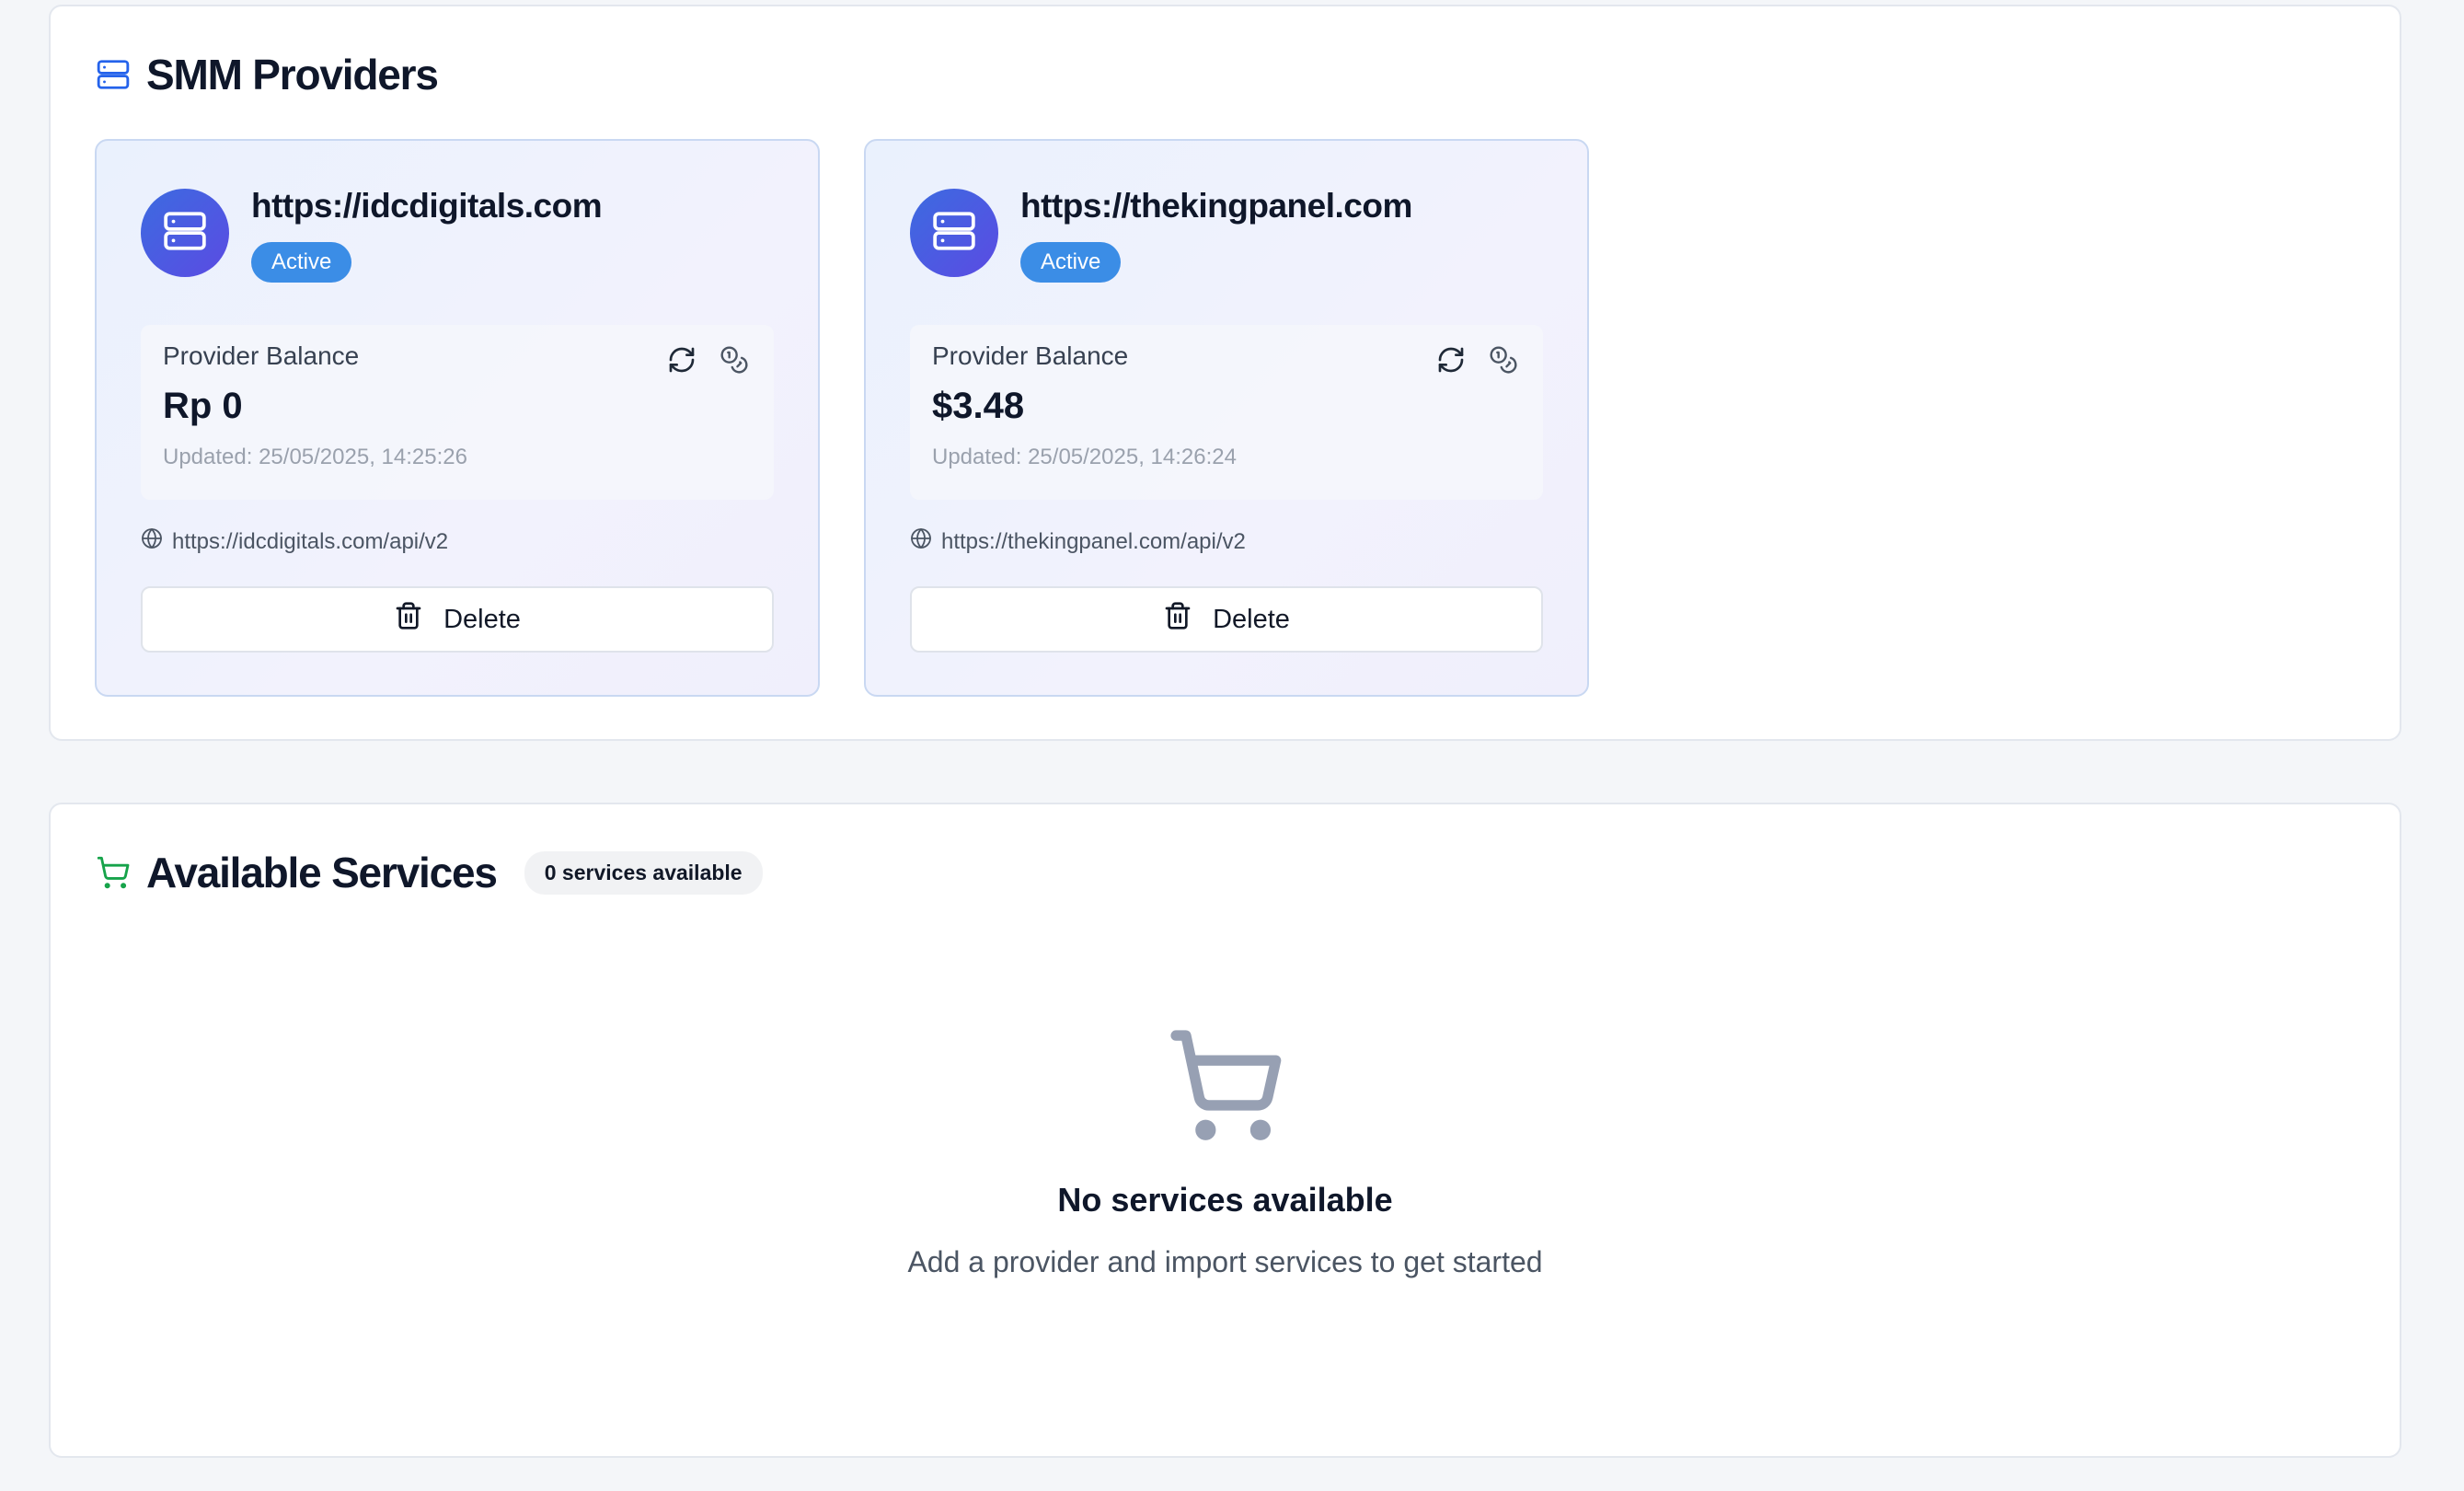 Image resolution: width=2464 pixels, height=1491 pixels. Describe the element at coordinates (292, 75) in the screenshot. I see `providers-title: SMM Providers` at that location.